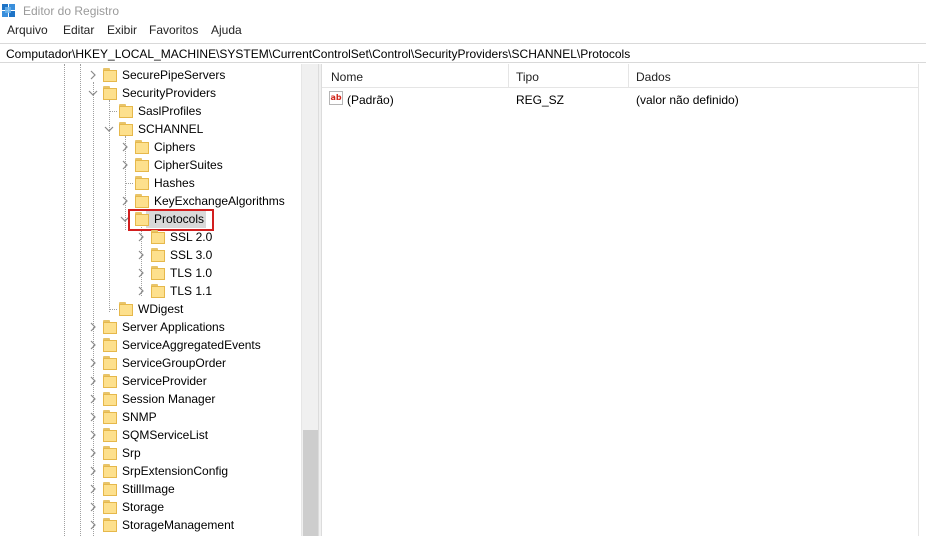 The height and width of the screenshot is (536, 926). I want to click on tree-node: SSL 3.0, so click(150, 255).